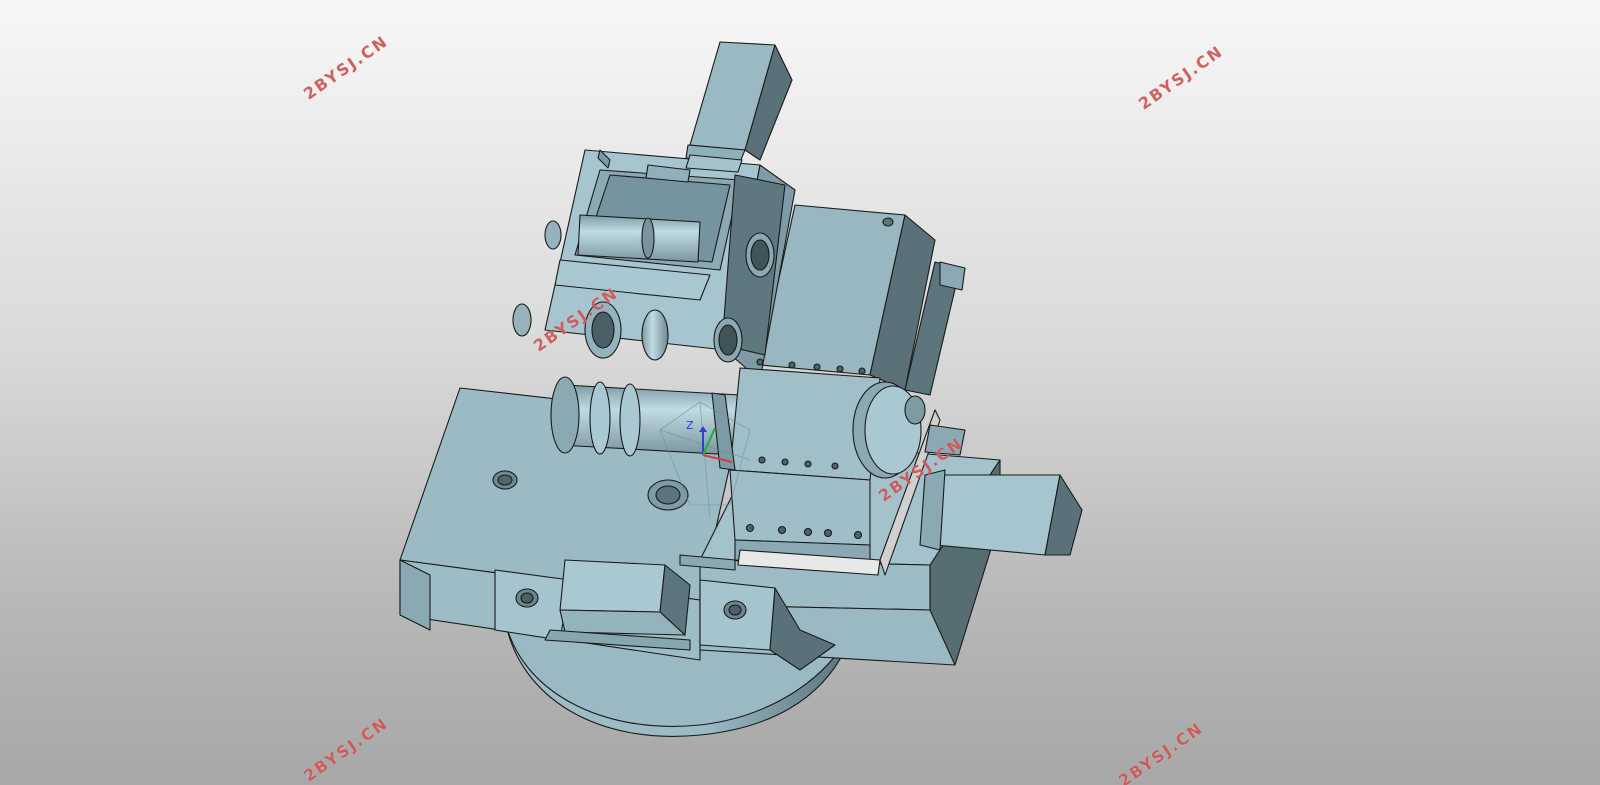  I want to click on top-motor, so click(739, 107).